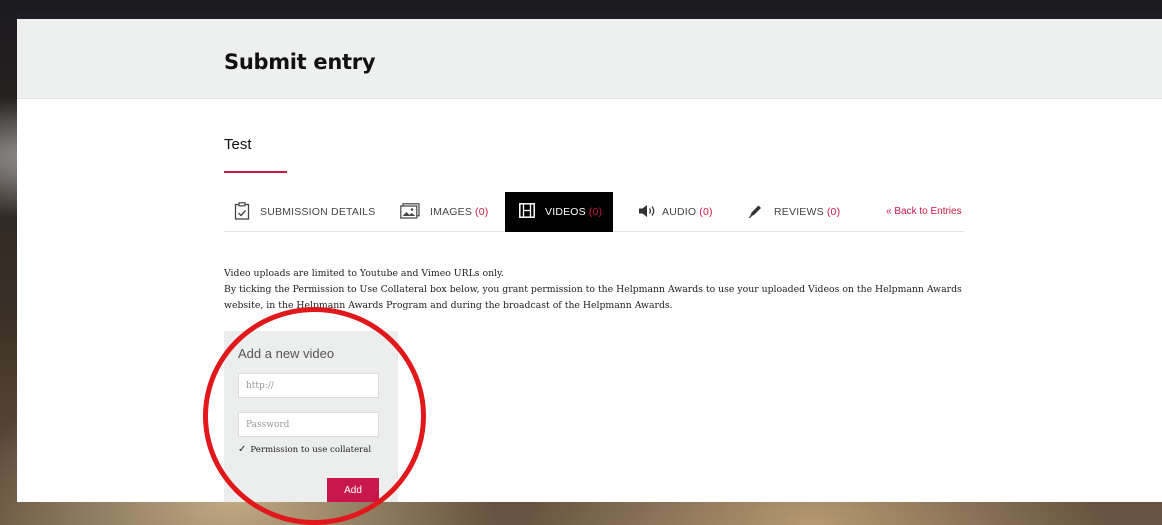 This screenshot has height=525, width=1162. What do you see at coordinates (924, 211) in the screenshot?
I see `back-to-entries-link: « Back to Entries` at bounding box center [924, 211].